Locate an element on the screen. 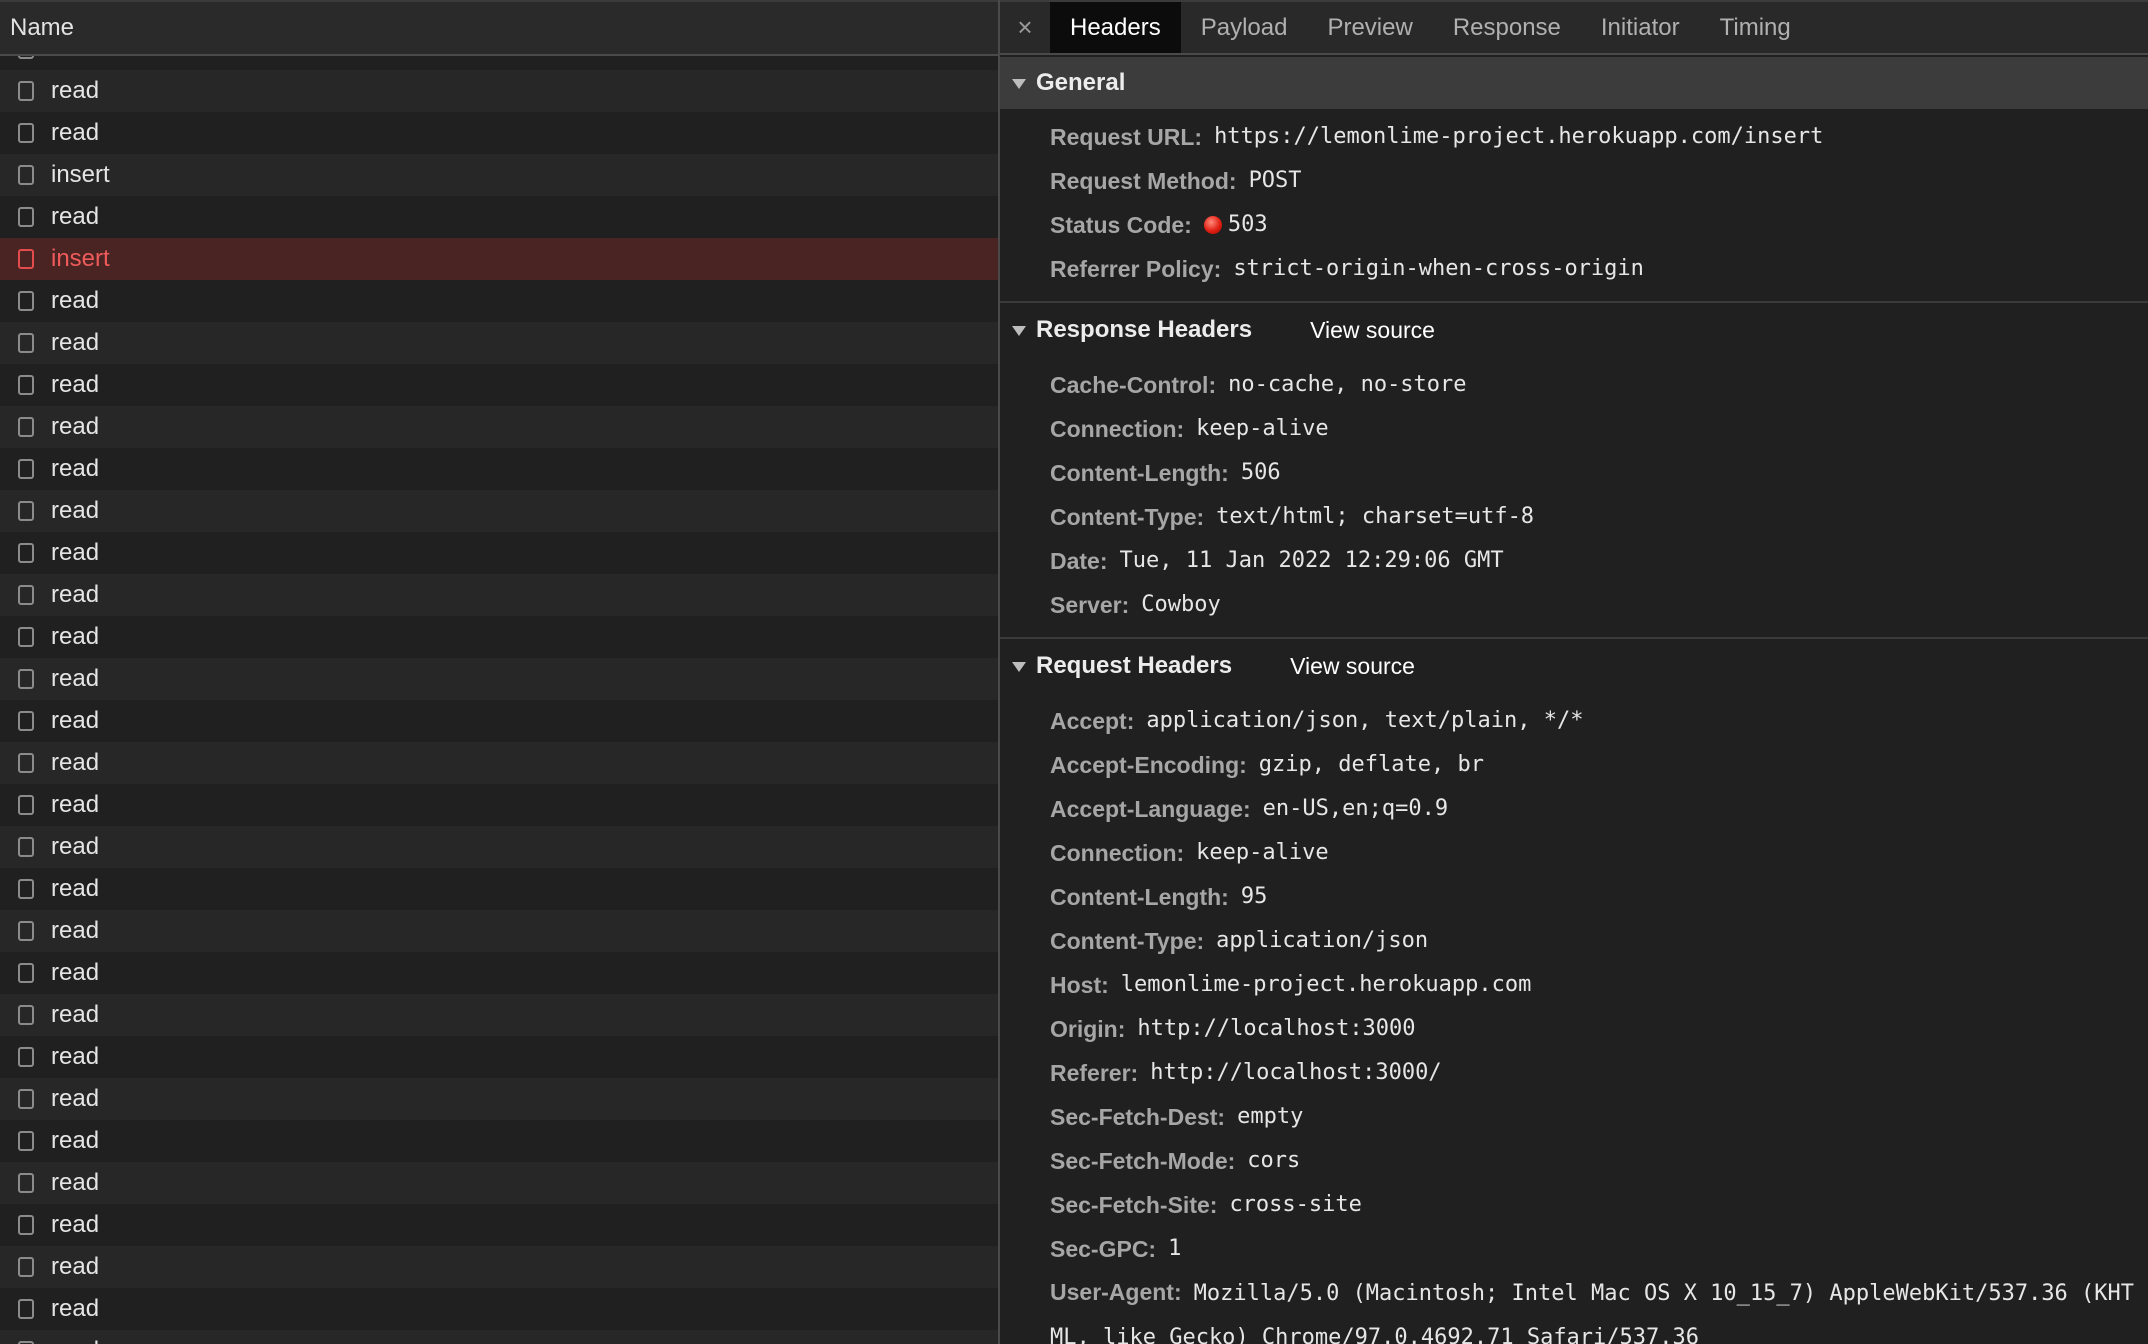 This screenshot has width=2148, height=1344. response-header-value: Tue, 11 Jan 2022 12:29:06 GMT is located at coordinates (1312, 561).